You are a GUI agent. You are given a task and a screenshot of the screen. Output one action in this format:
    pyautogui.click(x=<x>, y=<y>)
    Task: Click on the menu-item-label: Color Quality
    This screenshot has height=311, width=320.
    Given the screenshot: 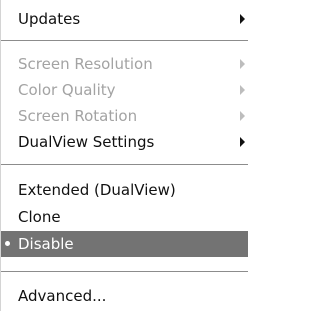 What is the action you would take?
    pyautogui.click(x=67, y=90)
    